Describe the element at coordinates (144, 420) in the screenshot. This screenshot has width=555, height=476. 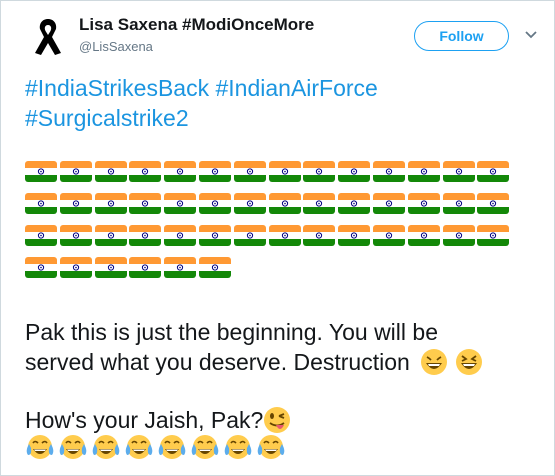
I see `tweet-text-fragment: How's your Jaish, Pak?` at that location.